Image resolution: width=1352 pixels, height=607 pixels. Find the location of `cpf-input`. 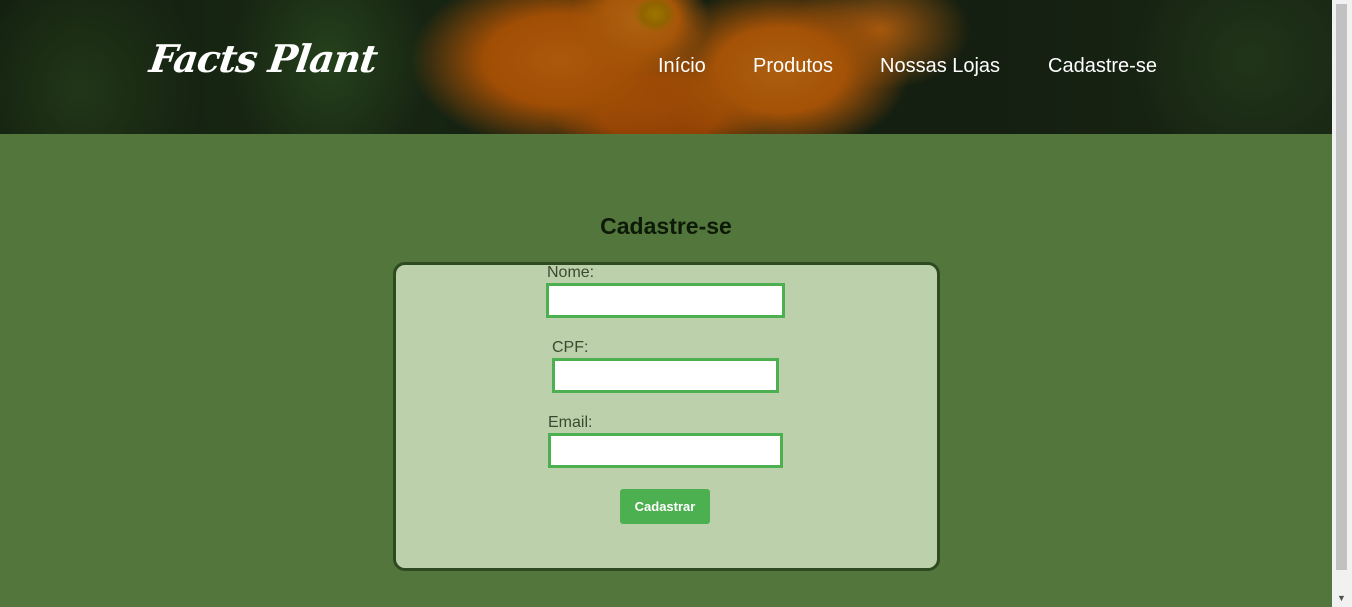

cpf-input is located at coordinates (665, 375).